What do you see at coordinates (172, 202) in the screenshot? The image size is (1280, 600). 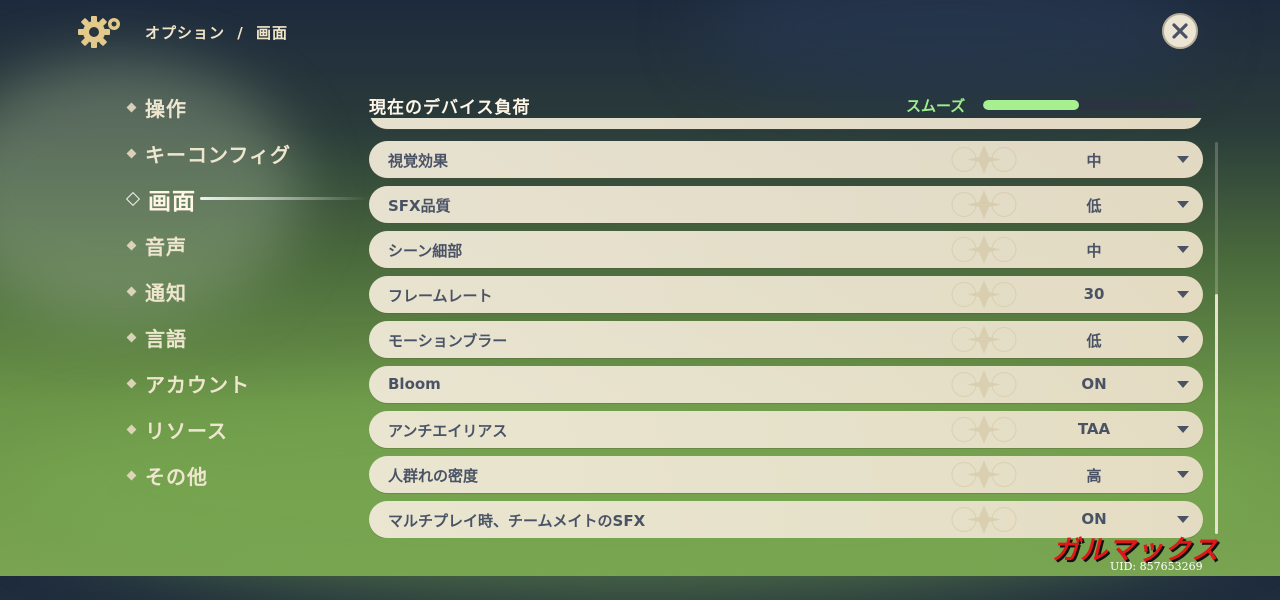 I see `sidebar-item-label: 画面` at bounding box center [172, 202].